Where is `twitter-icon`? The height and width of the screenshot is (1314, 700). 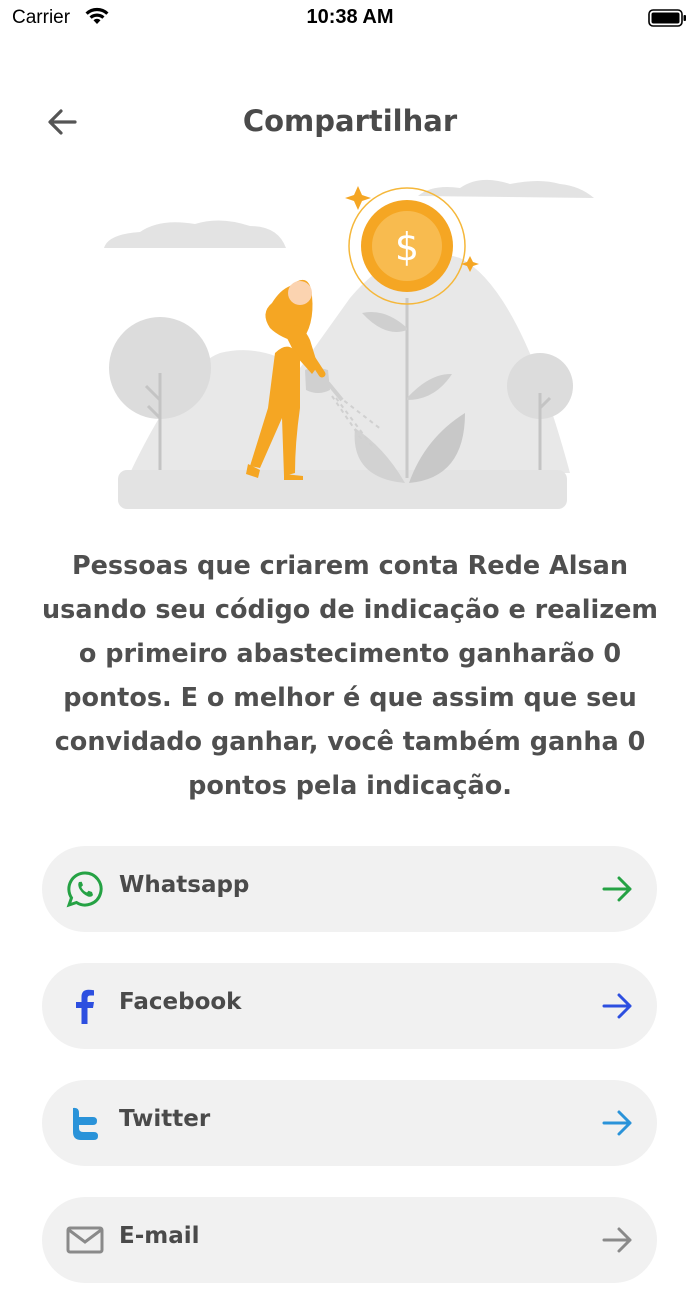
twitter-icon is located at coordinates (85, 1123).